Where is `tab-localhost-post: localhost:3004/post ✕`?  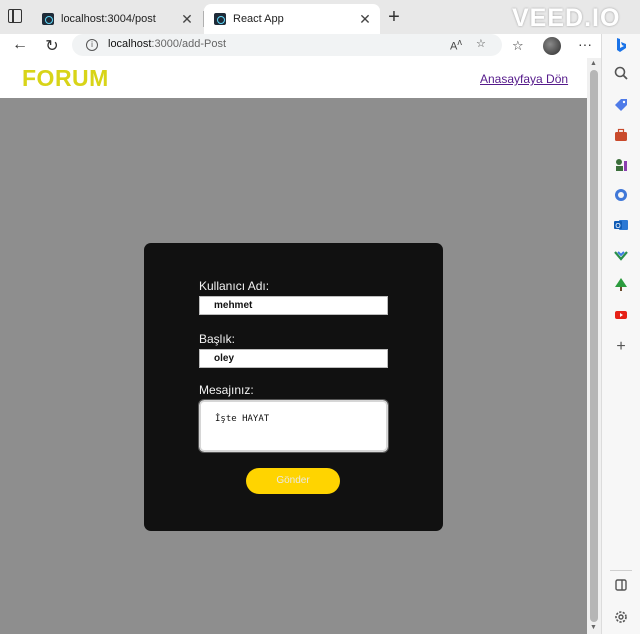
tab-localhost-post: localhost:3004/post ✕ is located at coordinates (117, 19).